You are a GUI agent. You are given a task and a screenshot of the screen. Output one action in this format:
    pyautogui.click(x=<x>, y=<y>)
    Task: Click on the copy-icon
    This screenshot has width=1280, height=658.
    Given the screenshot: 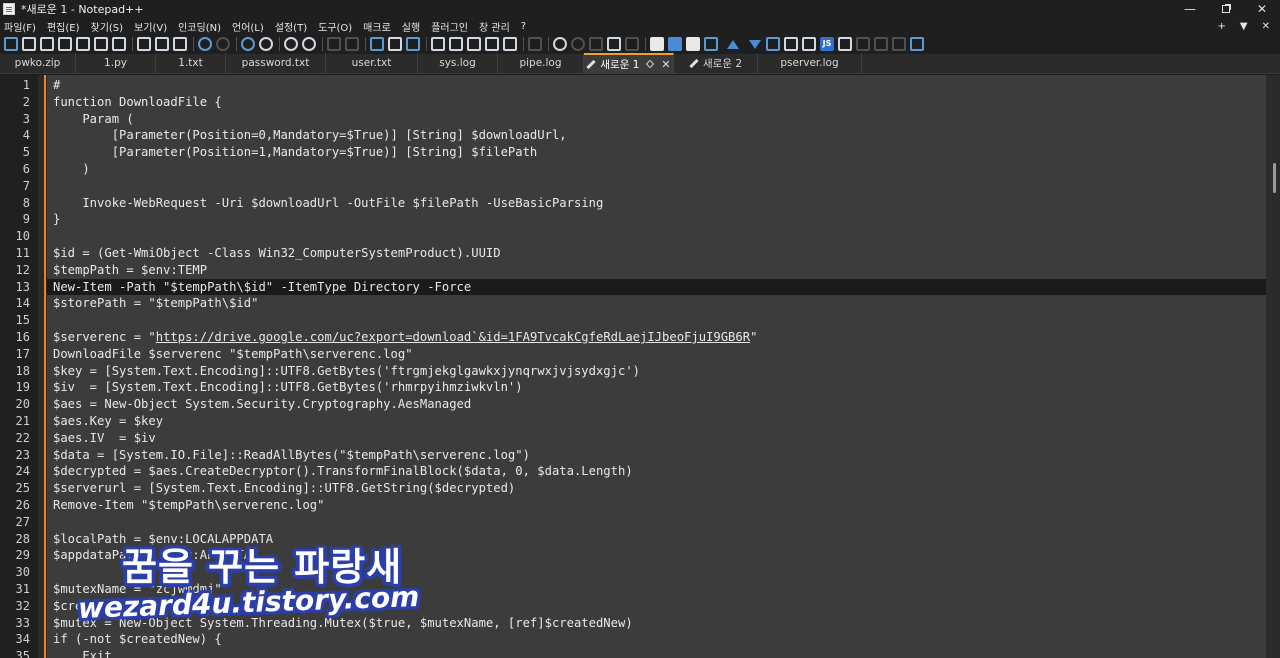 What is the action you would take?
    pyautogui.click(x=162, y=44)
    